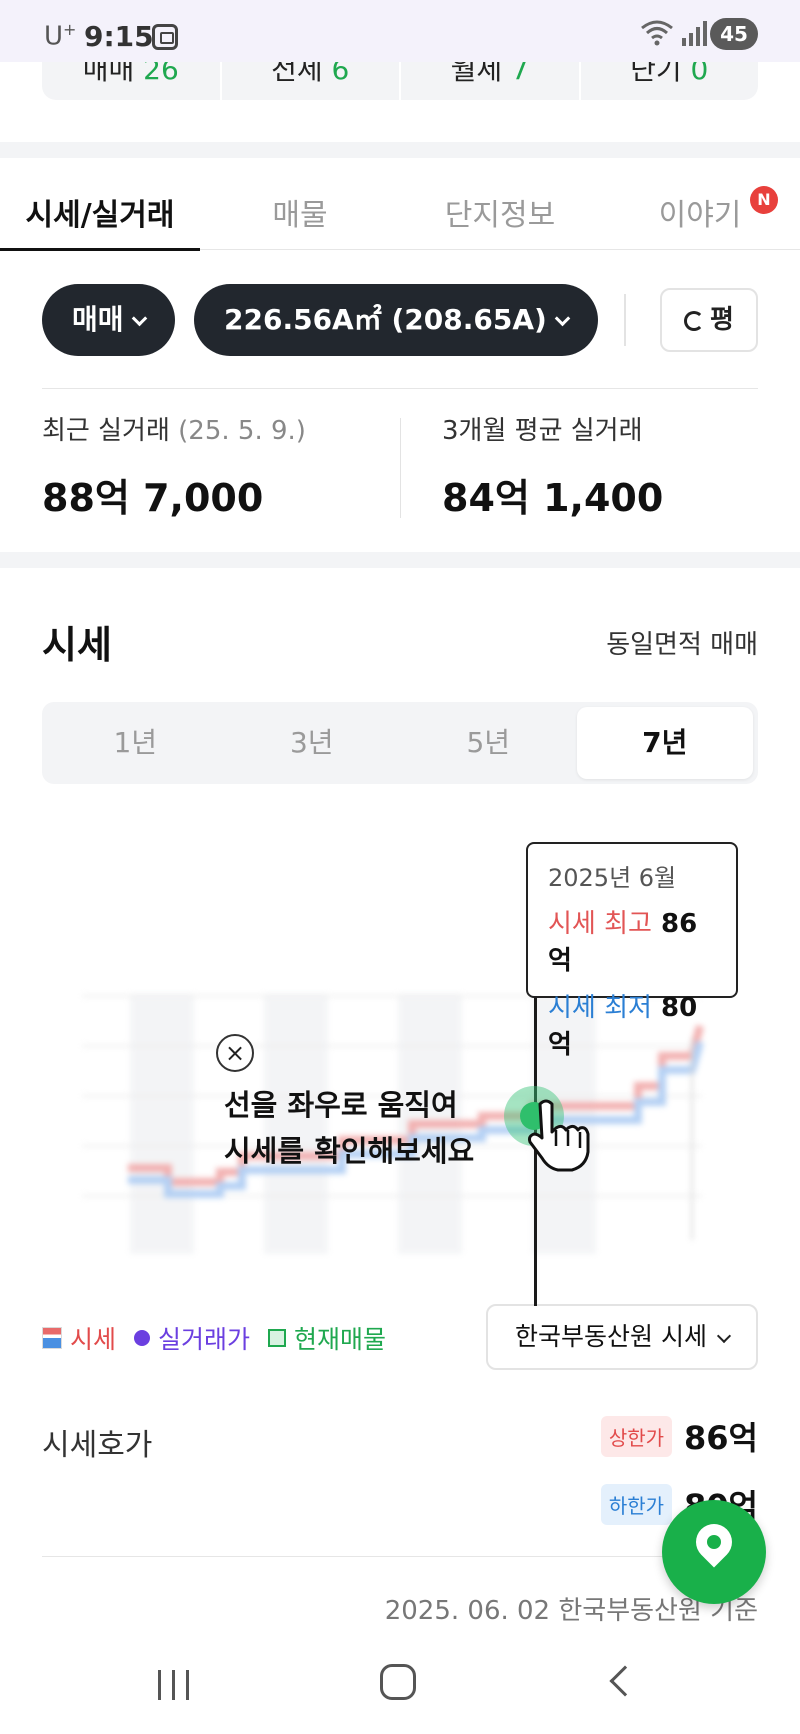 The image size is (800, 1734). I want to click on legend-price-swatch, so click(52, 1338).